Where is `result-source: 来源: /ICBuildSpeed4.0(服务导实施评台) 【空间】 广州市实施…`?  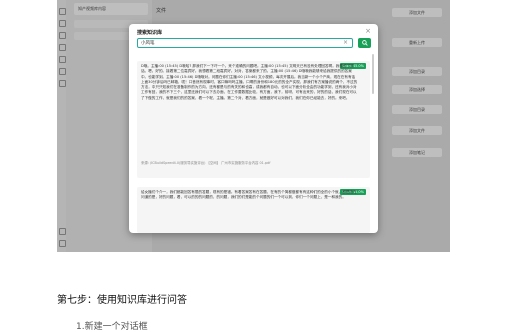 result-source: 来源: /ICBuildSpeed4.0(服务导实施评台) 【空间】 广州市实施… is located at coordinates (250, 163).